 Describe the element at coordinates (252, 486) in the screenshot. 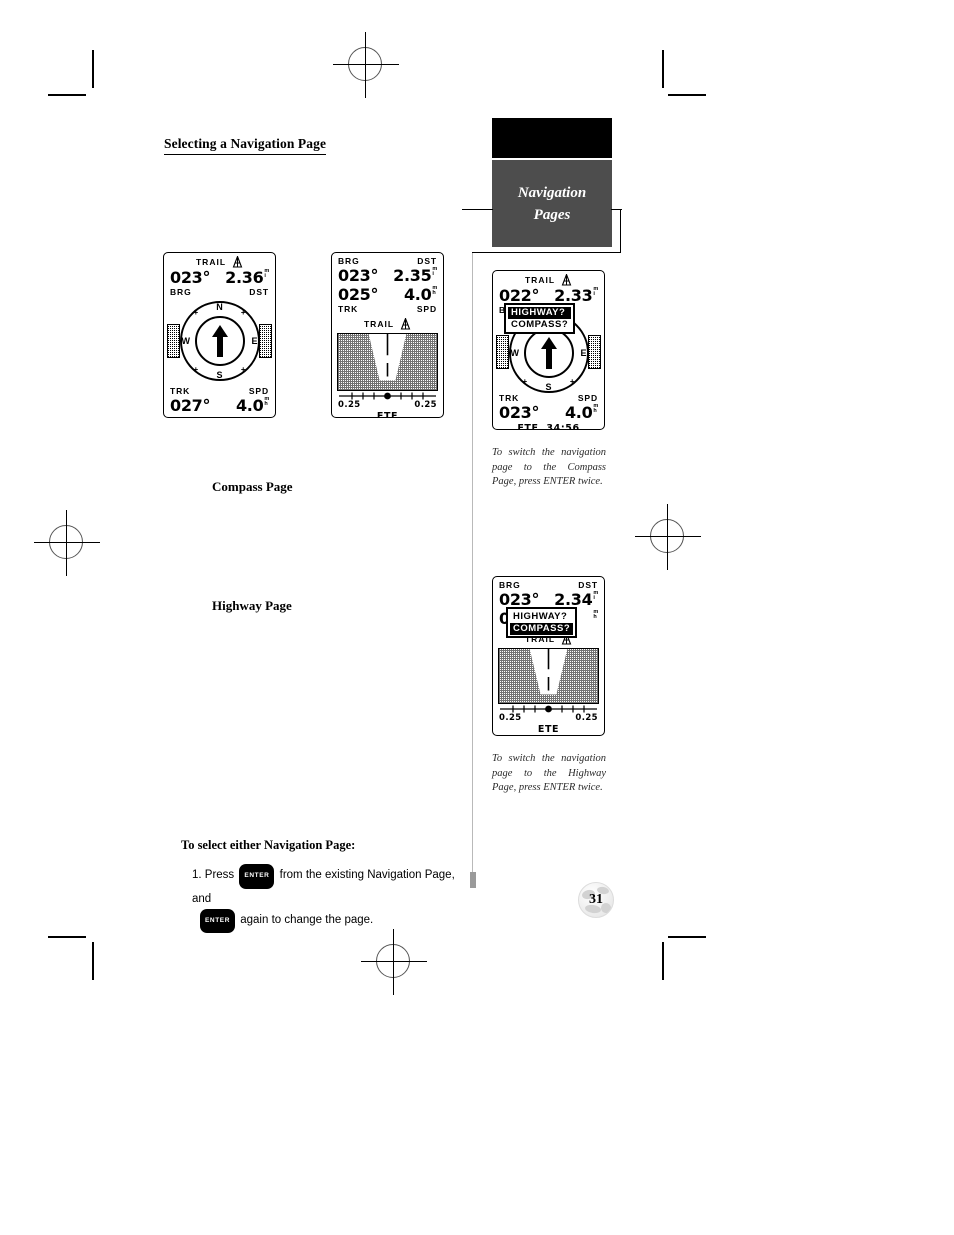

I see `label-compass-page: Compass Page` at that location.